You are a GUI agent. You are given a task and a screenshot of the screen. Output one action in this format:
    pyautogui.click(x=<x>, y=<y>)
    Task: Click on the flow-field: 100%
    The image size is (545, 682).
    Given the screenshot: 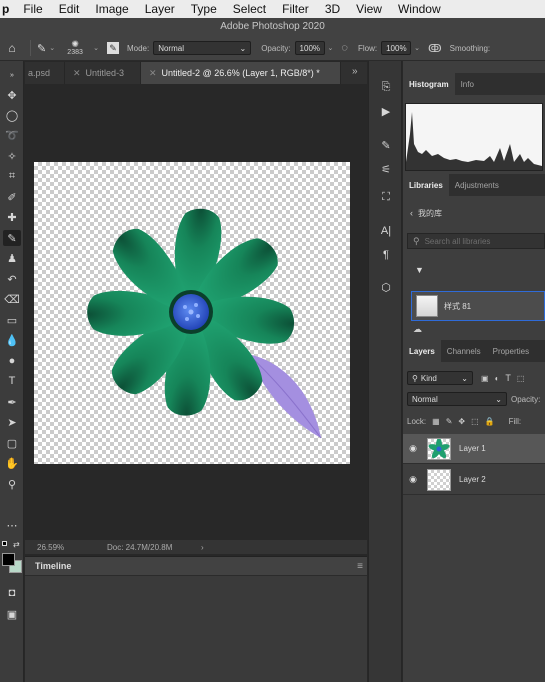 What is the action you would take?
    pyautogui.click(x=396, y=48)
    